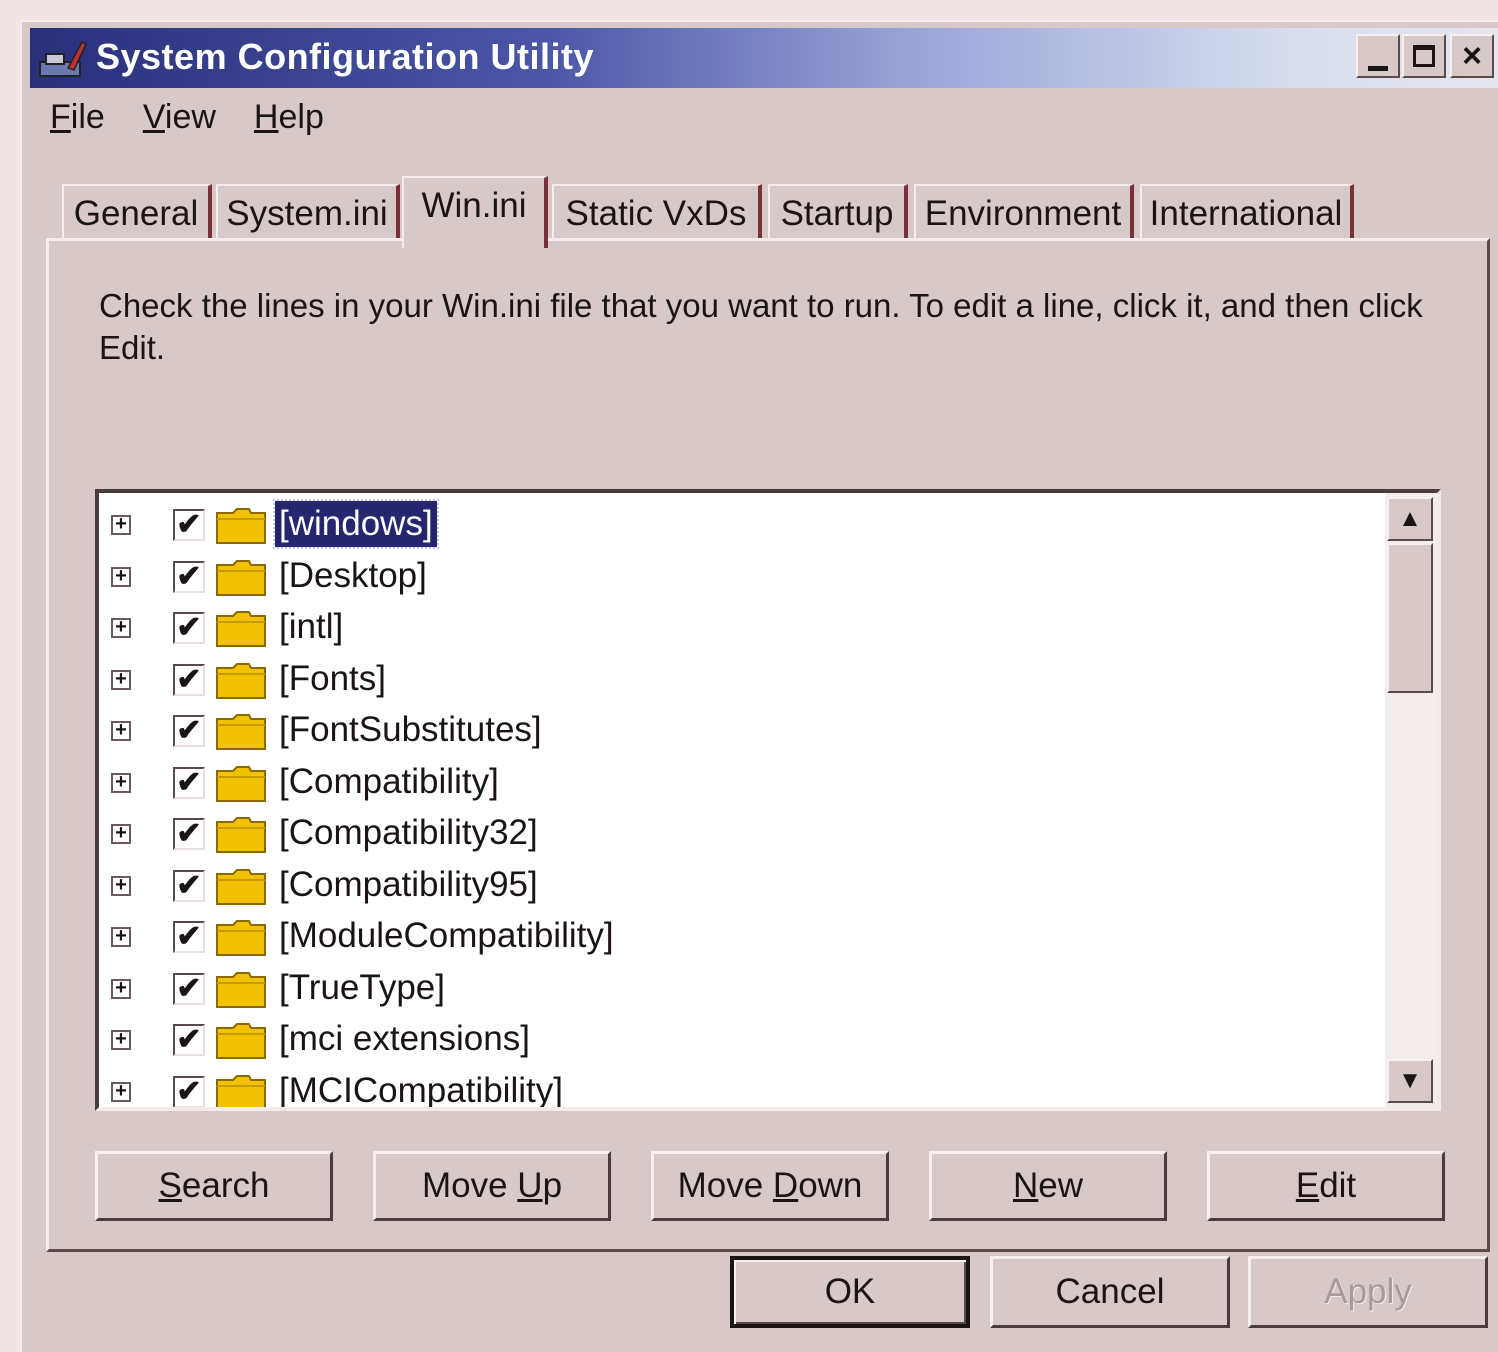  I want to click on minimize-button, so click(1378, 56).